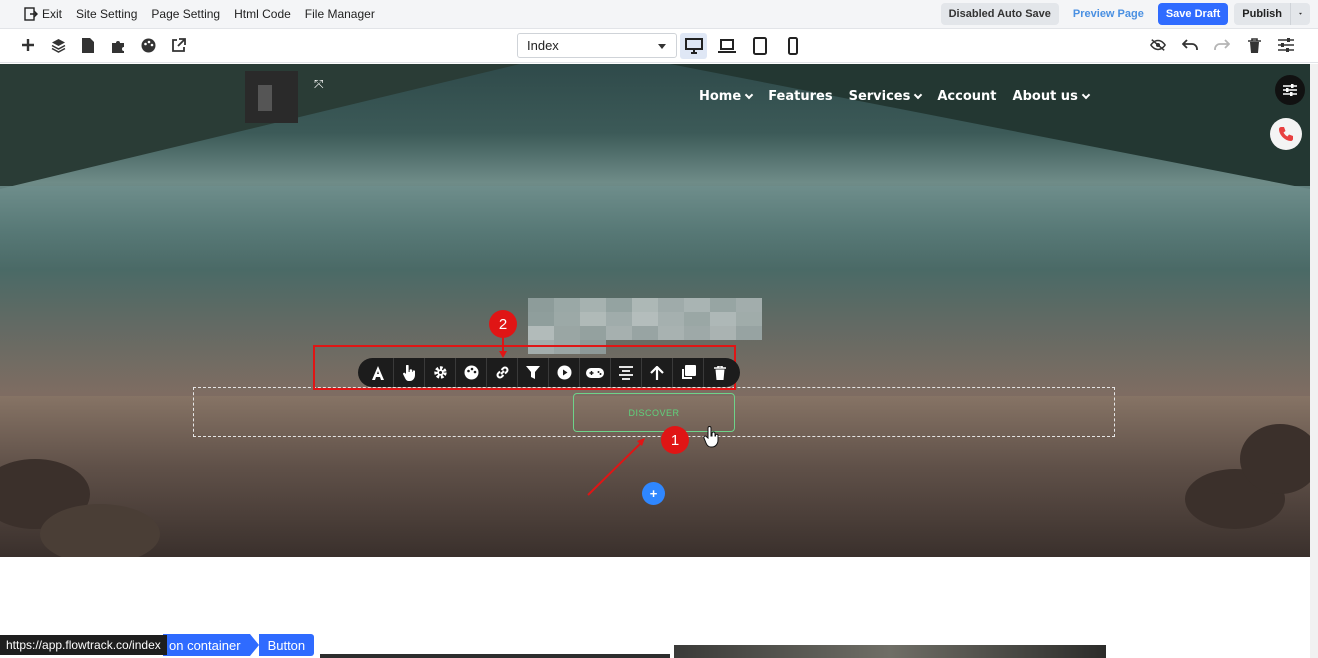  Describe the element at coordinates (495, 656) in the screenshot. I see `next-section-divider` at that location.